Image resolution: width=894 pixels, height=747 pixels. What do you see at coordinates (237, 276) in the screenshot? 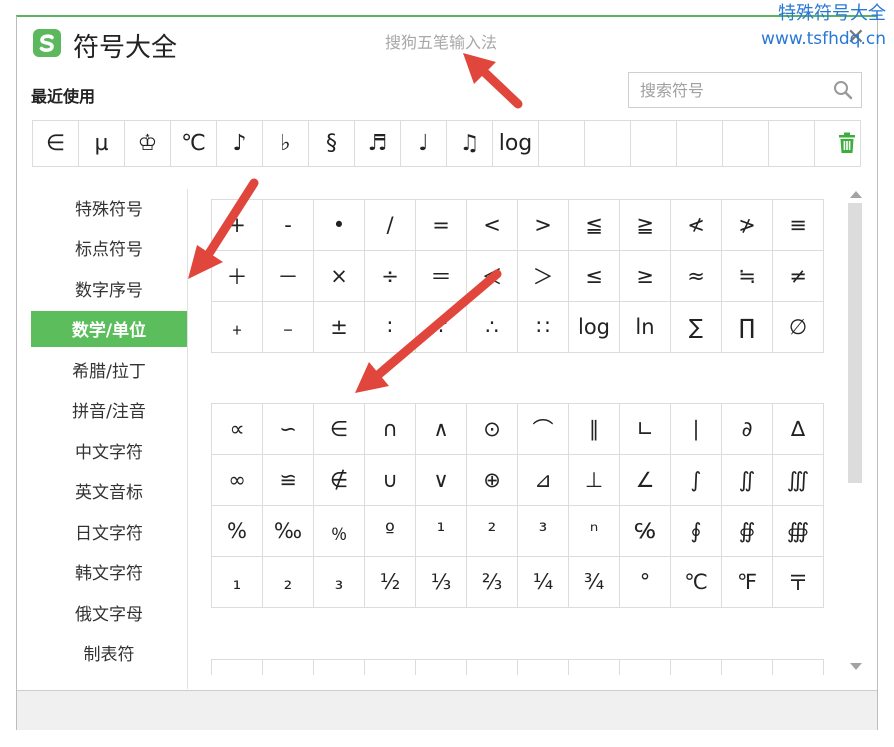
I see `symbol-cell: ＋` at bounding box center [237, 276].